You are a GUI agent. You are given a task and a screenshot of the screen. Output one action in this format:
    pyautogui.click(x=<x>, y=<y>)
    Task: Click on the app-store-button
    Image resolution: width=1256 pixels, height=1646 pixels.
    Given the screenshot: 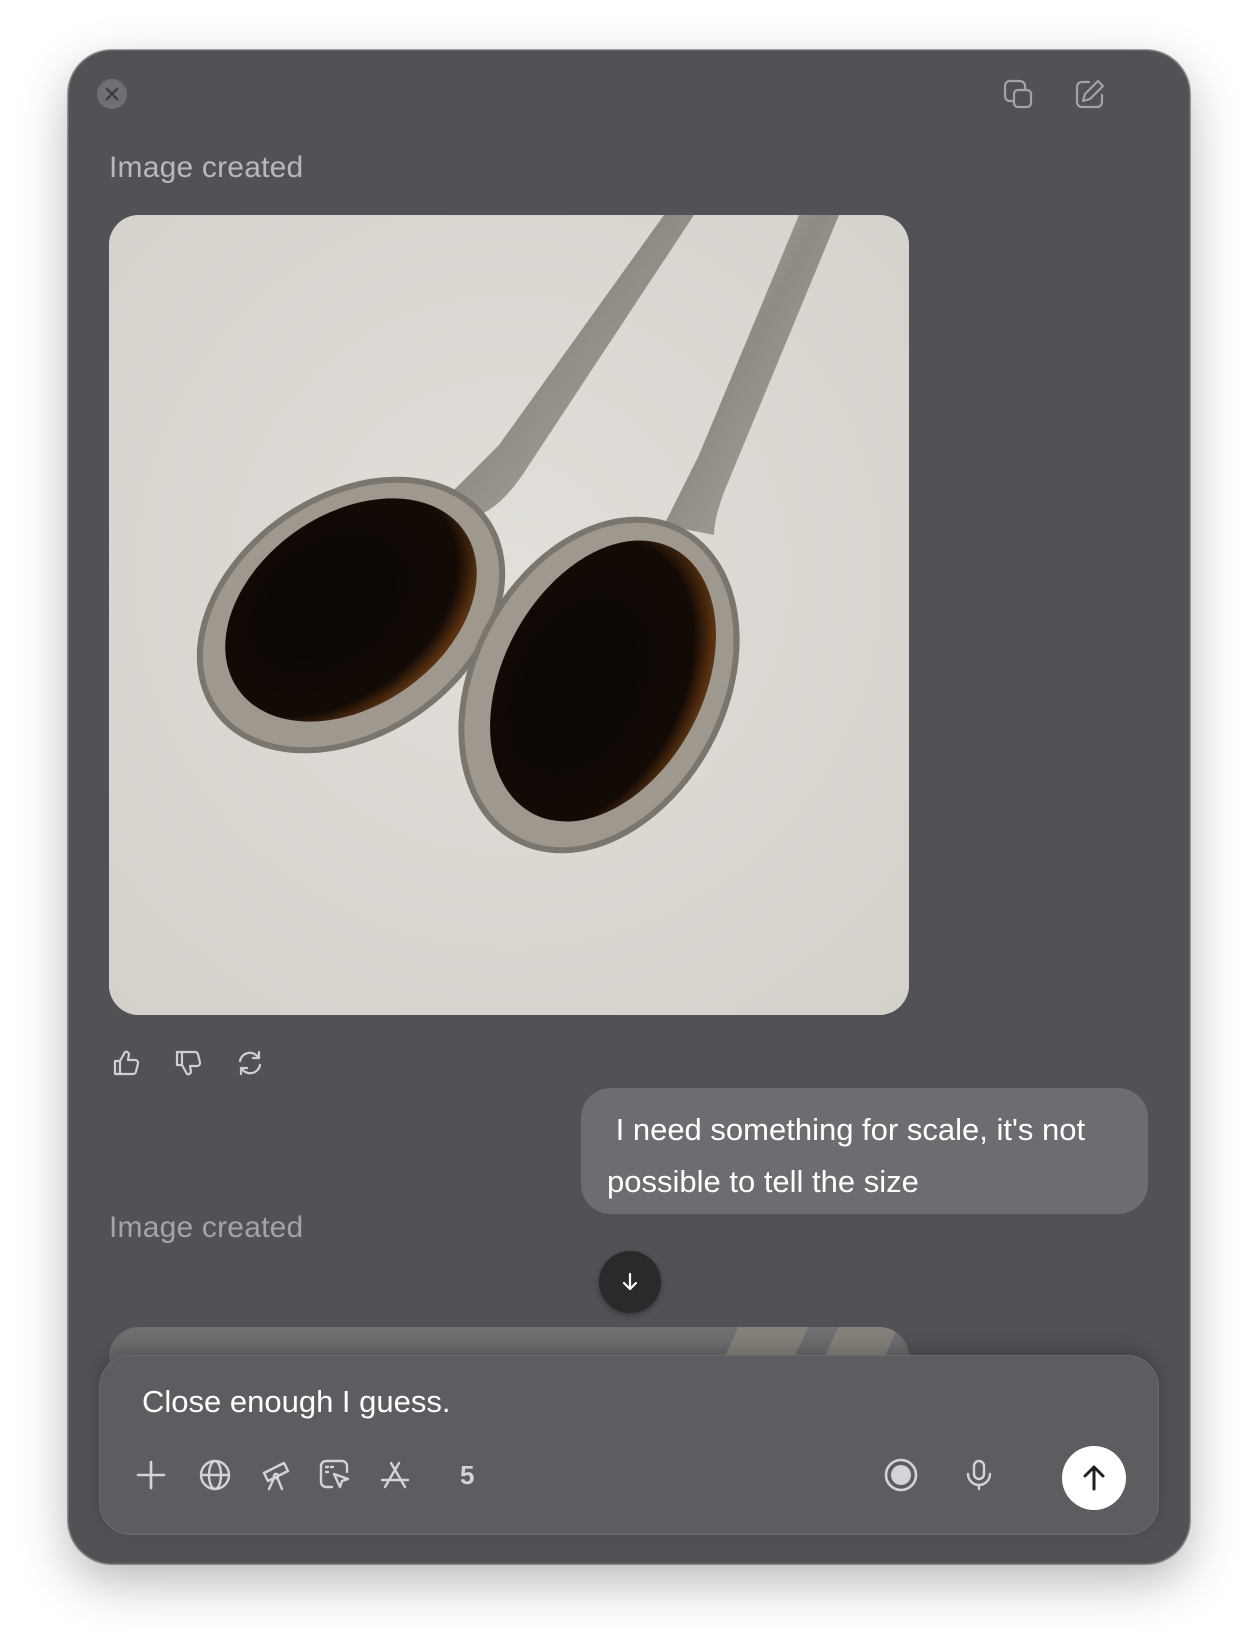 What is the action you would take?
    pyautogui.click(x=395, y=1475)
    